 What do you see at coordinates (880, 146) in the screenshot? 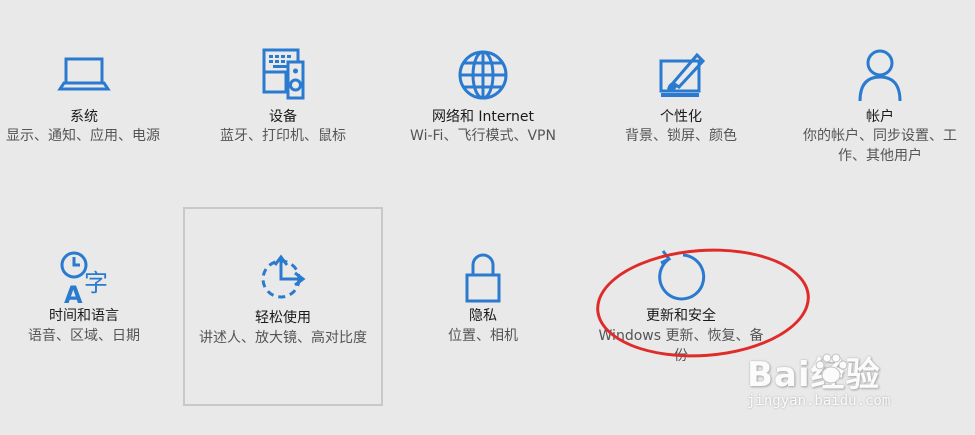
I see `tile-description: 你的帐户、同步设置、工作、其他用户` at bounding box center [880, 146].